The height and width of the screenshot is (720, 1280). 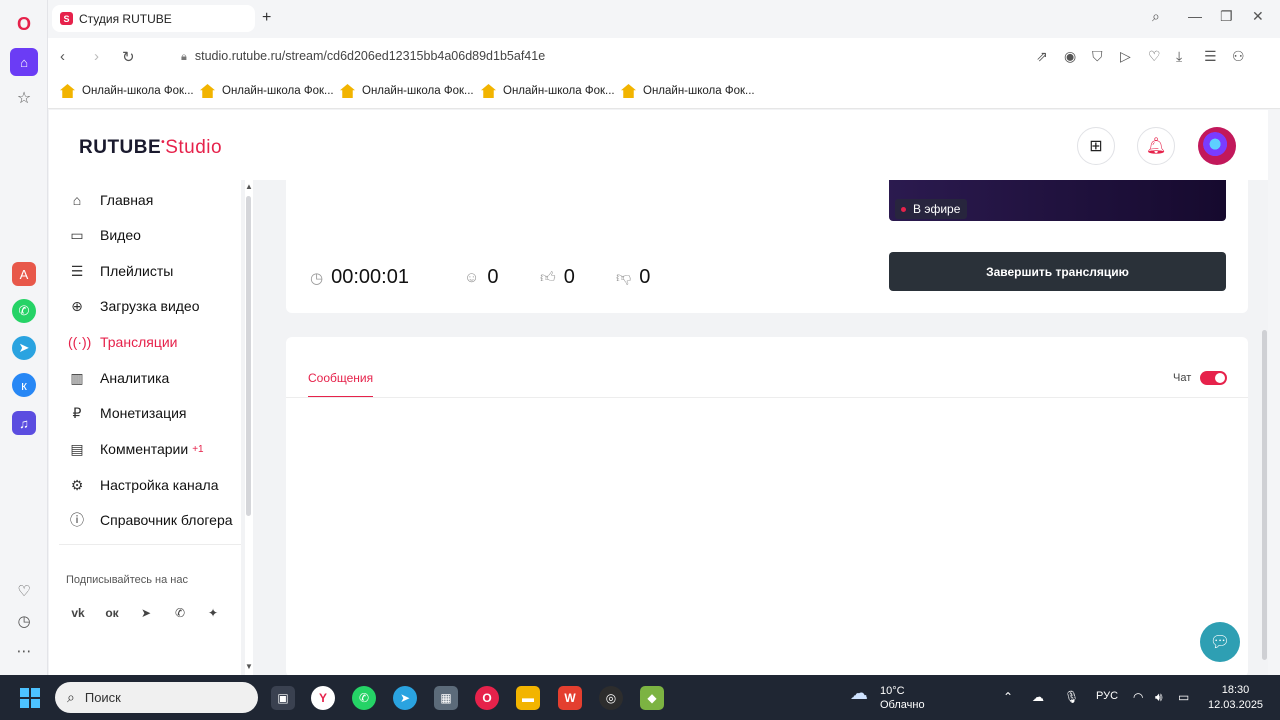 What do you see at coordinates (112, 613) in the screenshot?
I see `ok-icon: ок` at bounding box center [112, 613].